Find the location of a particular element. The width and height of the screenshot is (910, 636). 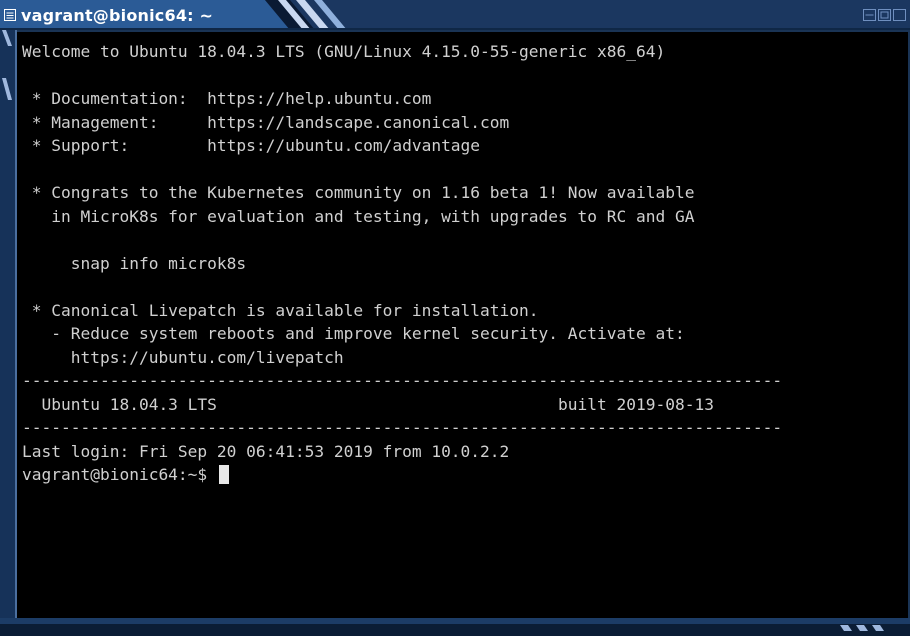

window-controls is located at coordinates (884, 15).